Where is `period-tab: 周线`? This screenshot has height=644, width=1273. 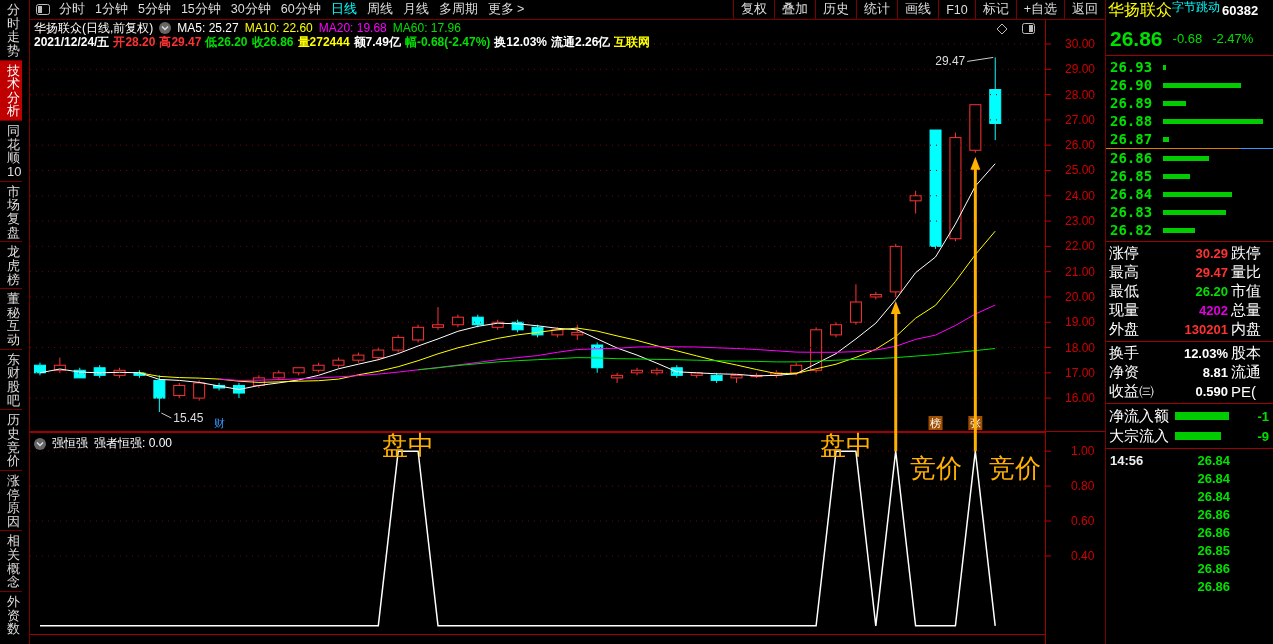 period-tab: 周线 is located at coordinates (379, 9).